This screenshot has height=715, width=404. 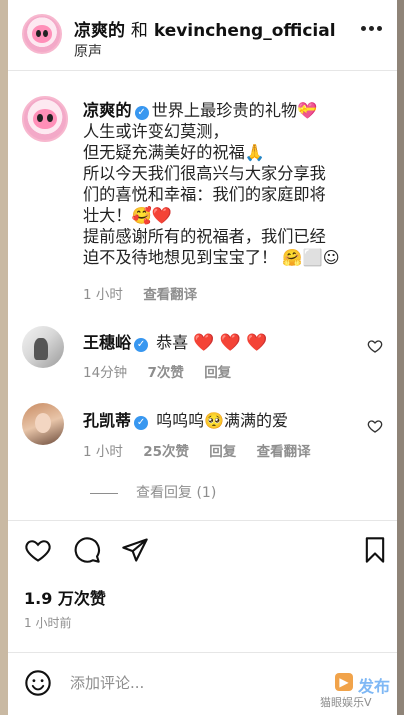 I want to click on comment-hearts: ❤️ ❤️ ❤️, so click(x=230, y=343).